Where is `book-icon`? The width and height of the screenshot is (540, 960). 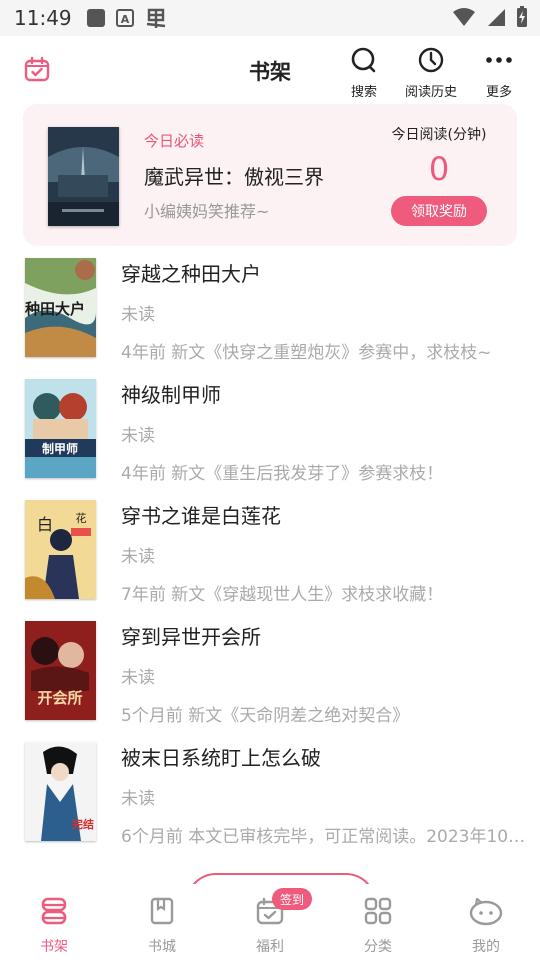
book-icon is located at coordinates (162, 913).